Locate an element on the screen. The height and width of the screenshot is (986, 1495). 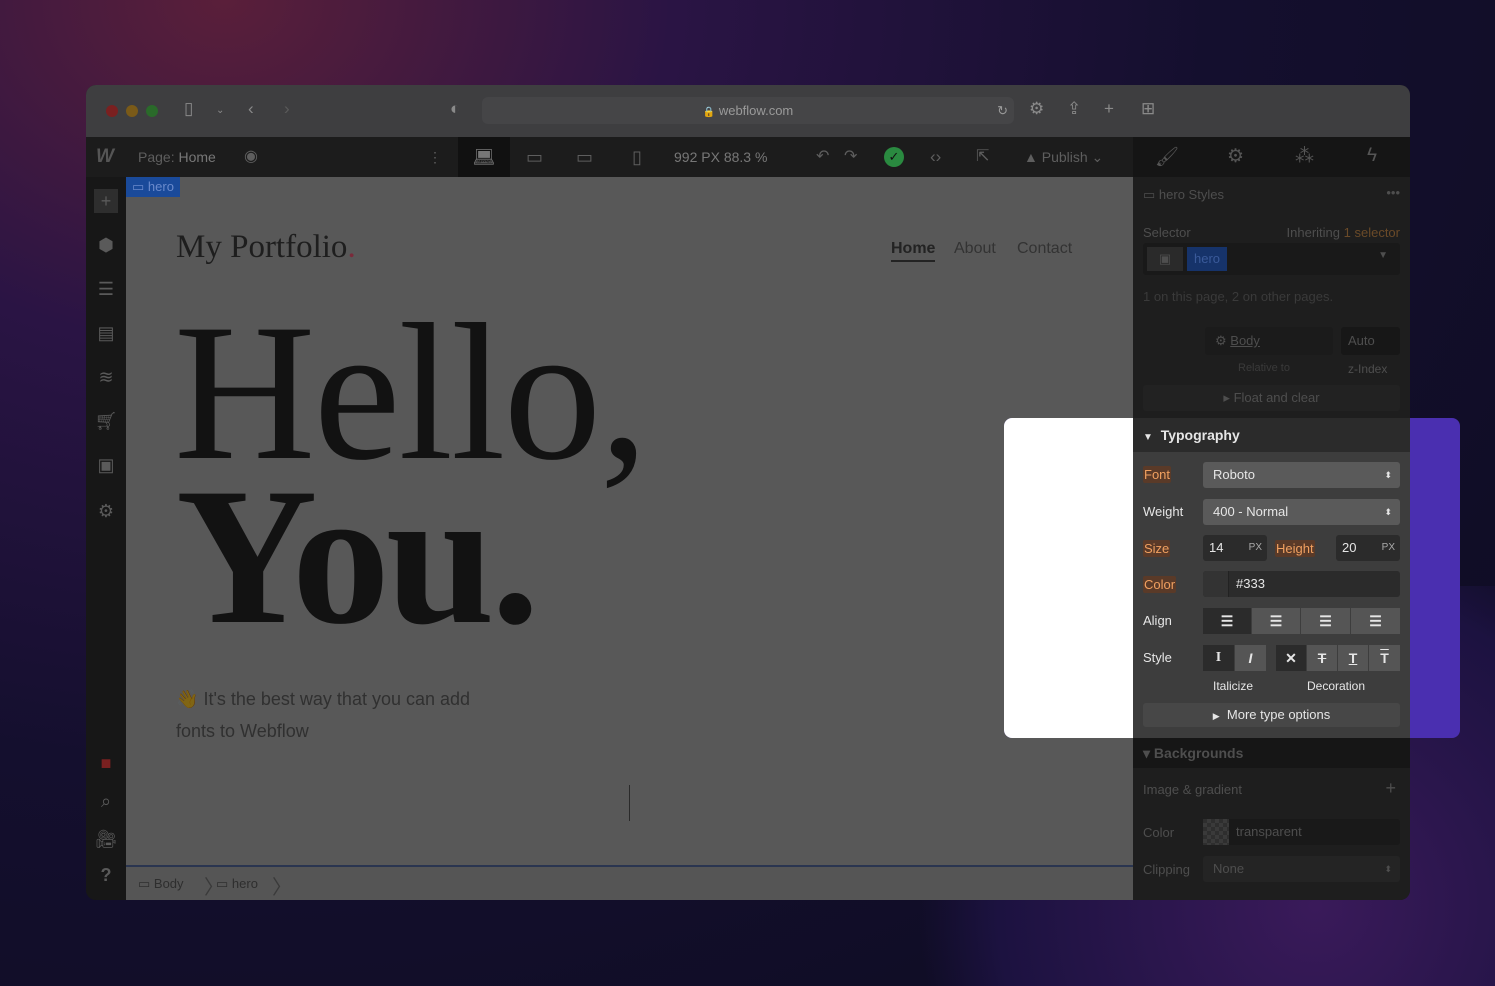
clipping-select: None ⬍ is located at coordinates (1301, 869).